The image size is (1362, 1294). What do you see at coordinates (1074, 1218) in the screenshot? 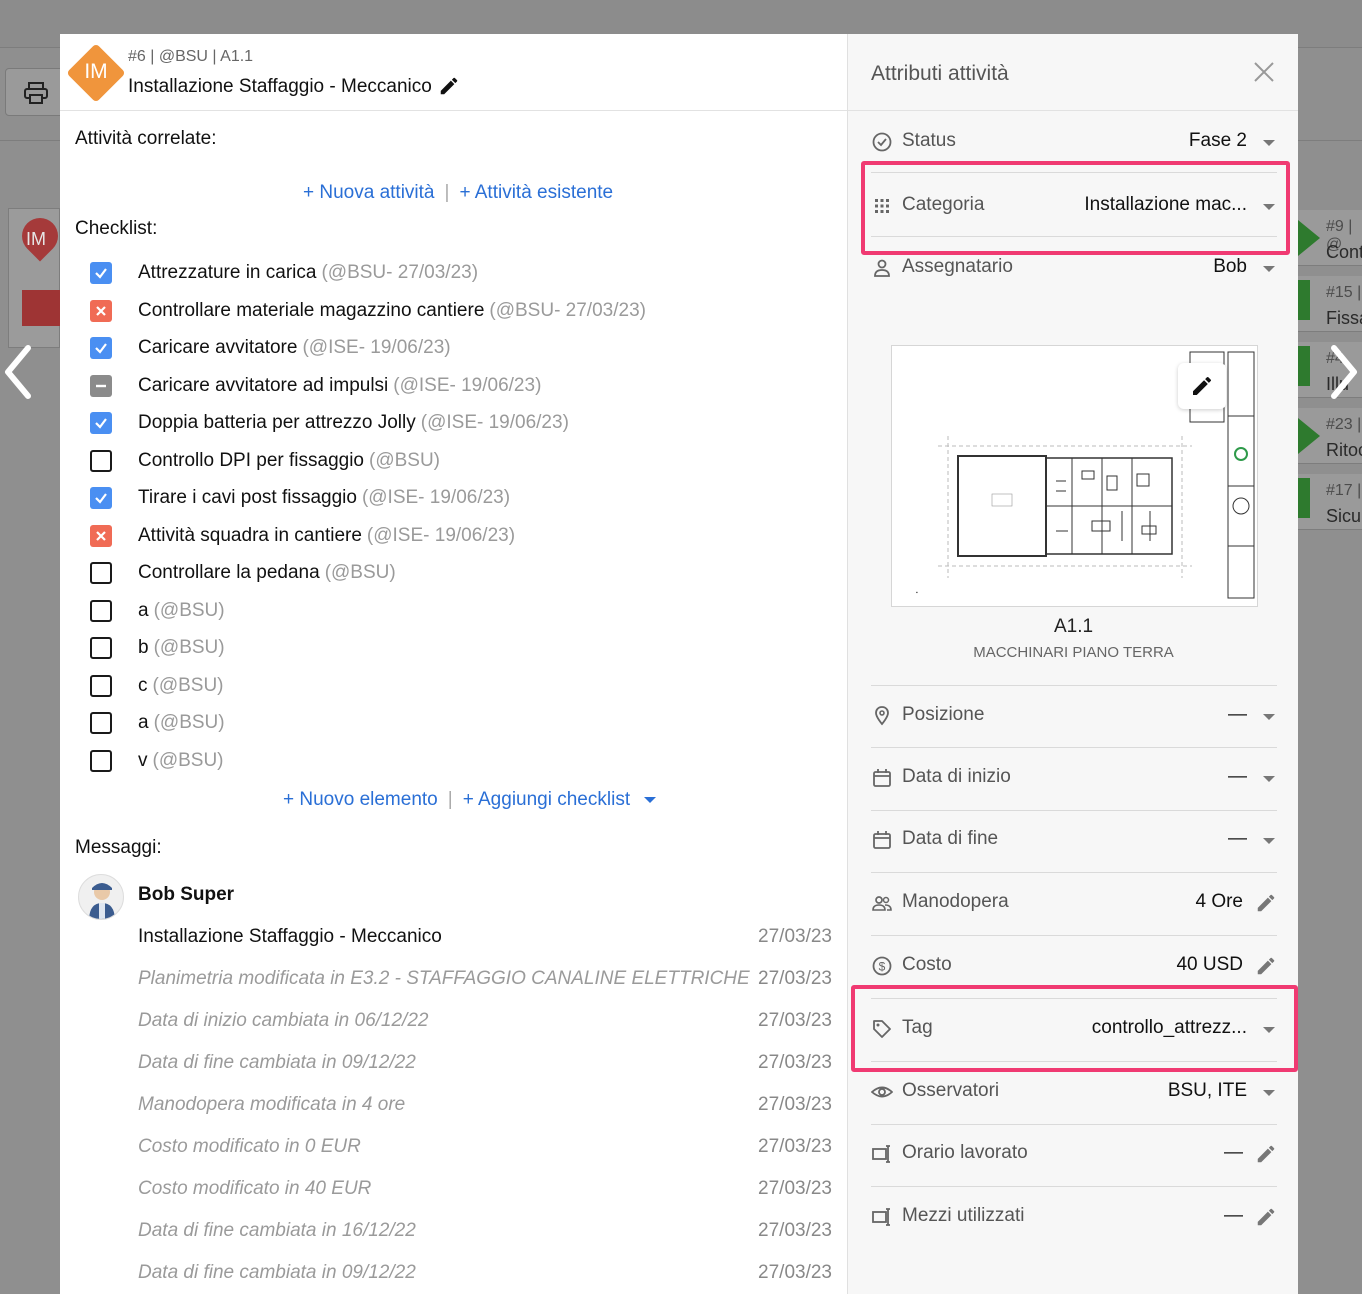
I see `equipment-used-field: Mezzi utilizzati —` at bounding box center [1074, 1218].